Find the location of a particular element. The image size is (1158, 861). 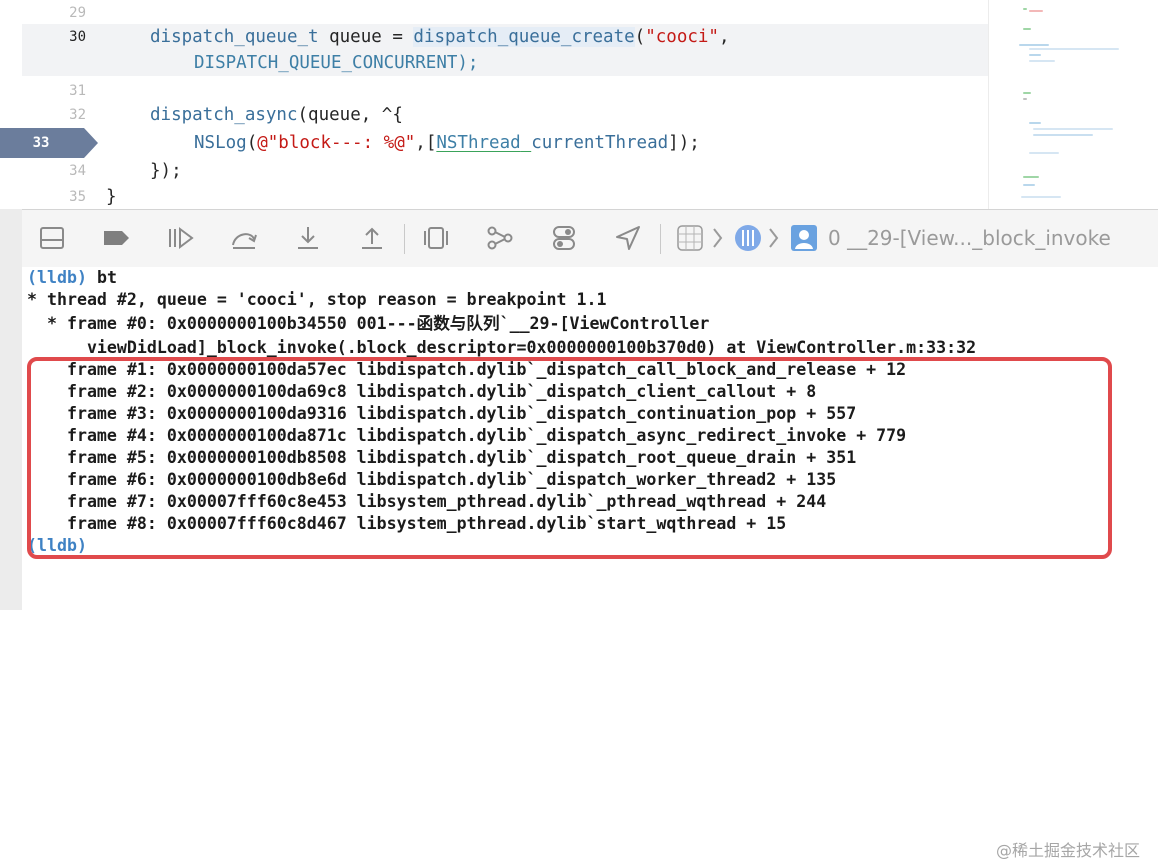

user-frame-icon is located at coordinates (804, 238).